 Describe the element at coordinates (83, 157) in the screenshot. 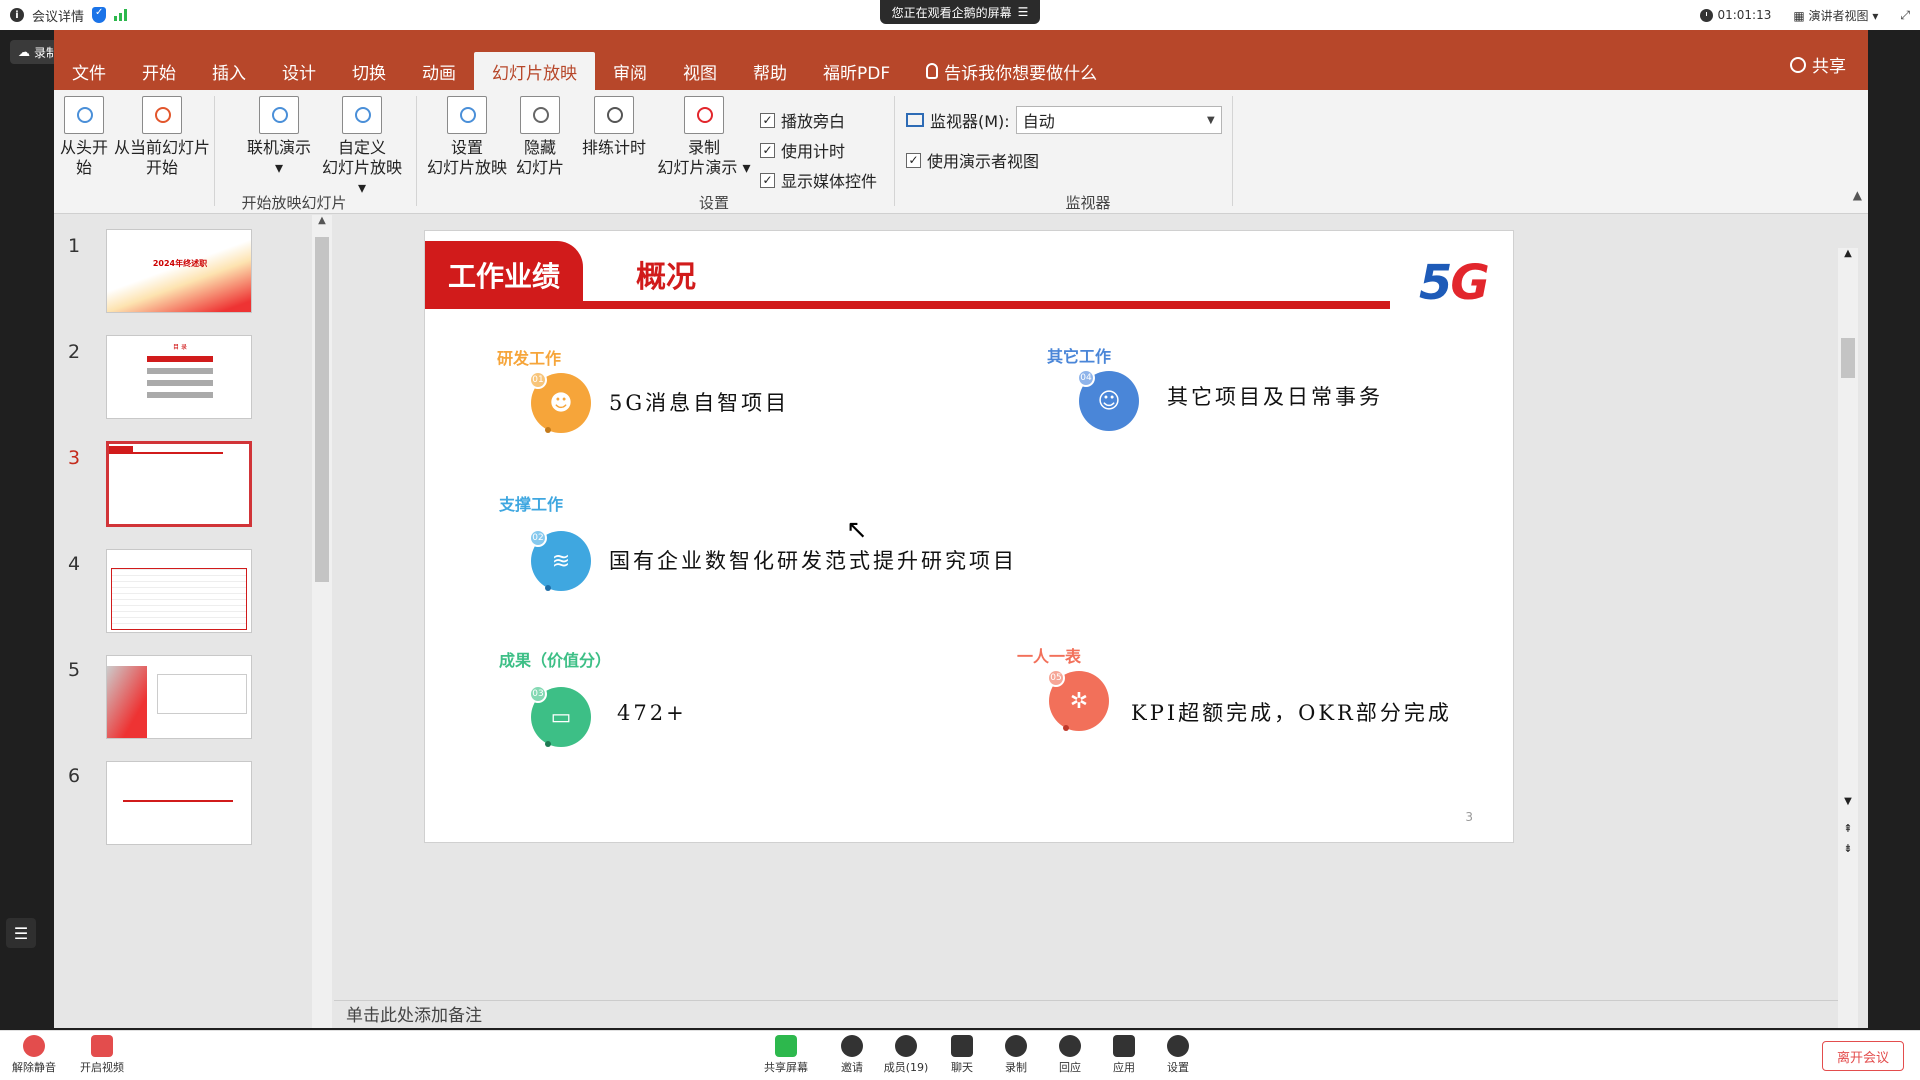

I see `from-beginning-label: 从头开始` at that location.